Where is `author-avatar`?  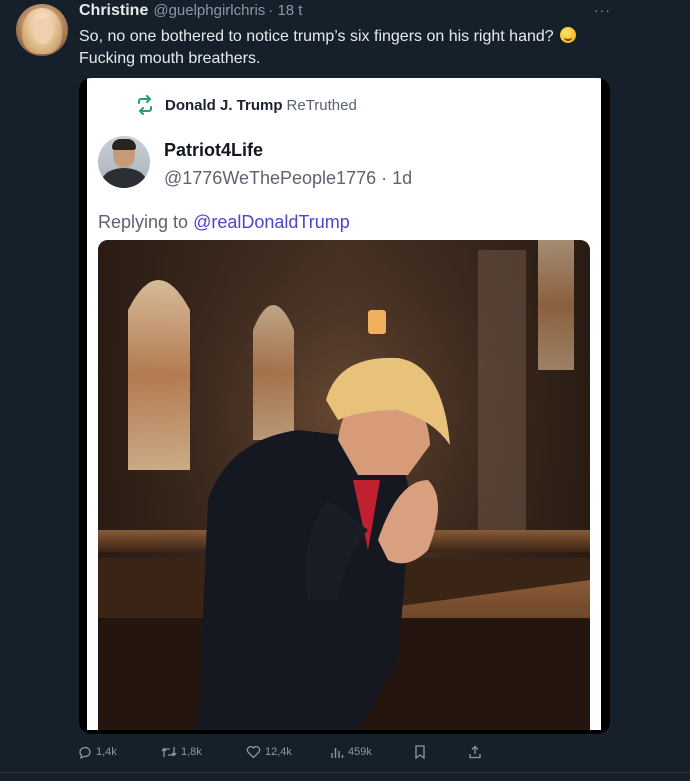
author-avatar is located at coordinates (42, 30).